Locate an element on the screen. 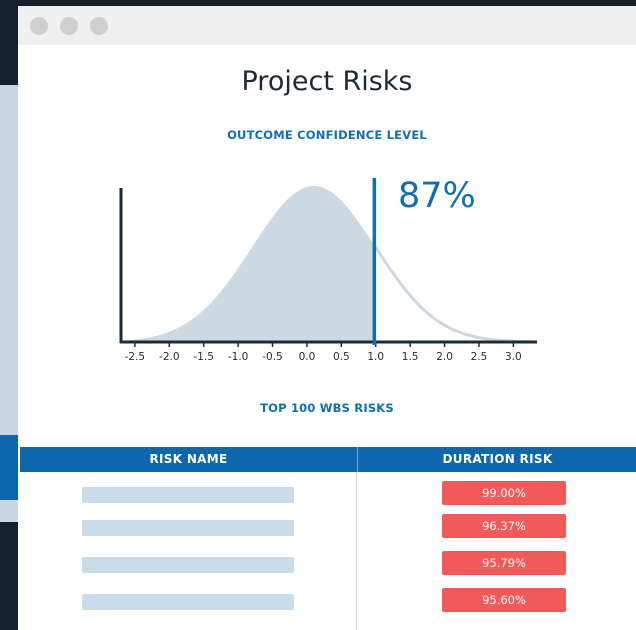 This screenshot has height=630, width=636. duration-risk-badge: 95.79% is located at coordinates (504, 563).